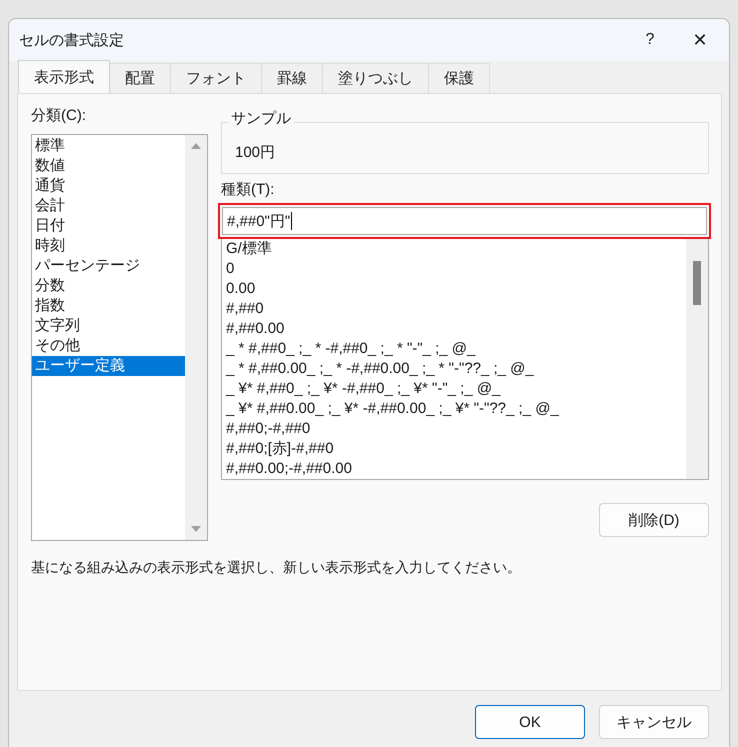  What do you see at coordinates (108, 266) in the screenshot?
I see `category-item: パーセンテージ` at bounding box center [108, 266].